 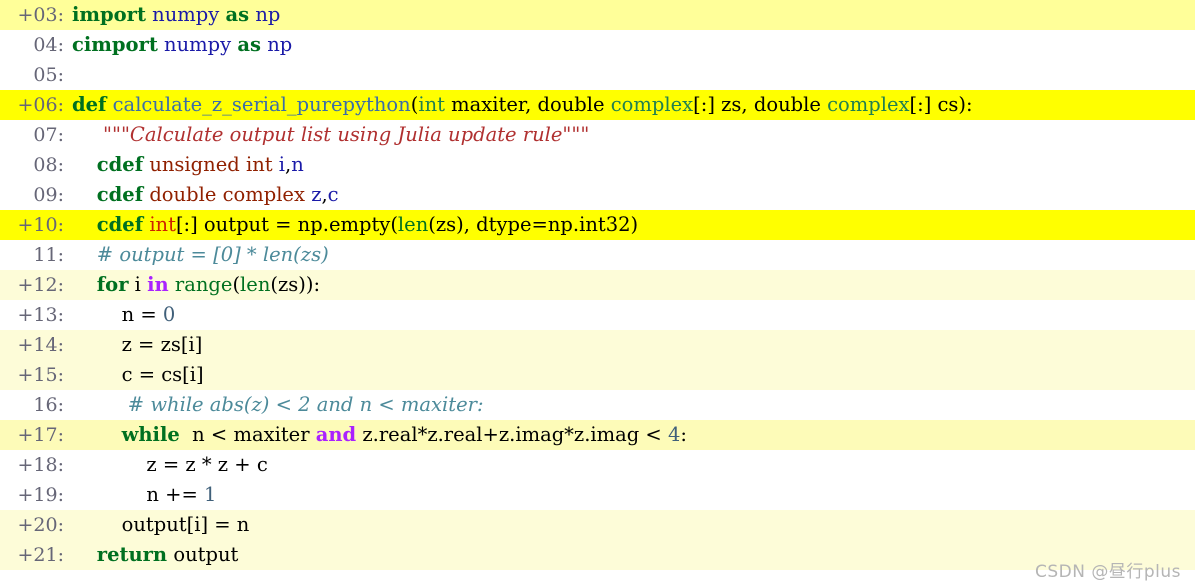 What do you see at coordinates (132, 554) in the screenshot?
I see `code-token: return` at bounding box center [132, 554].